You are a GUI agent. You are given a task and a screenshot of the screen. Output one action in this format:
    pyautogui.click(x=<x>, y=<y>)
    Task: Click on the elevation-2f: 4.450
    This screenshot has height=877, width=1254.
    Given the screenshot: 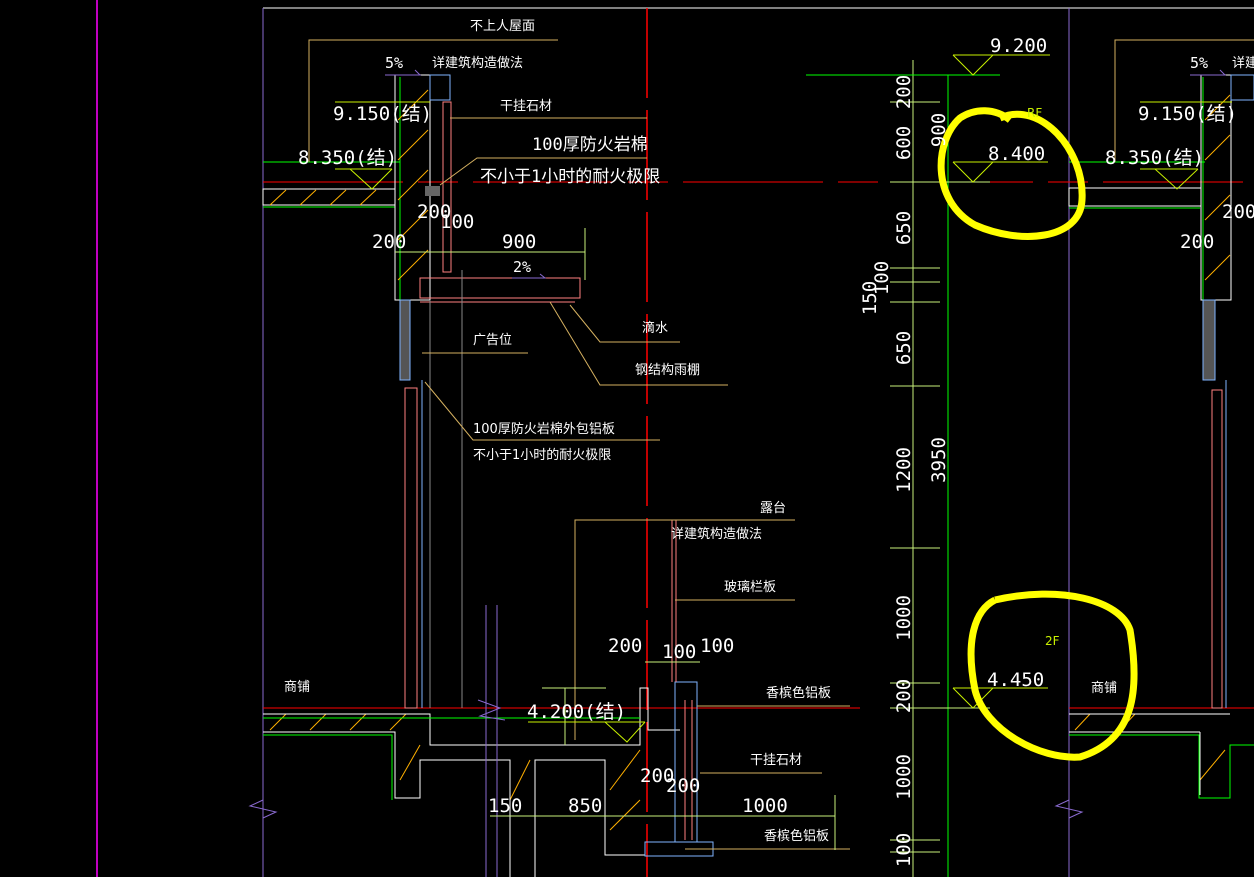 What is the action you would take?
    pyautogui.click(x=1015, y=680)
    